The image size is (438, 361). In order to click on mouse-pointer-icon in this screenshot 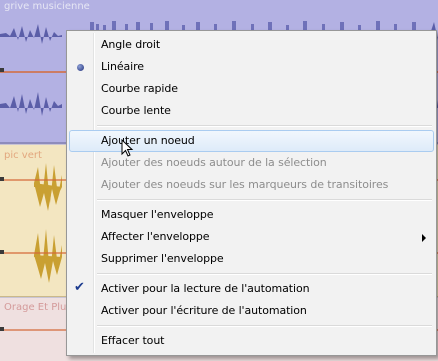, I will do `click(127, 148)`.